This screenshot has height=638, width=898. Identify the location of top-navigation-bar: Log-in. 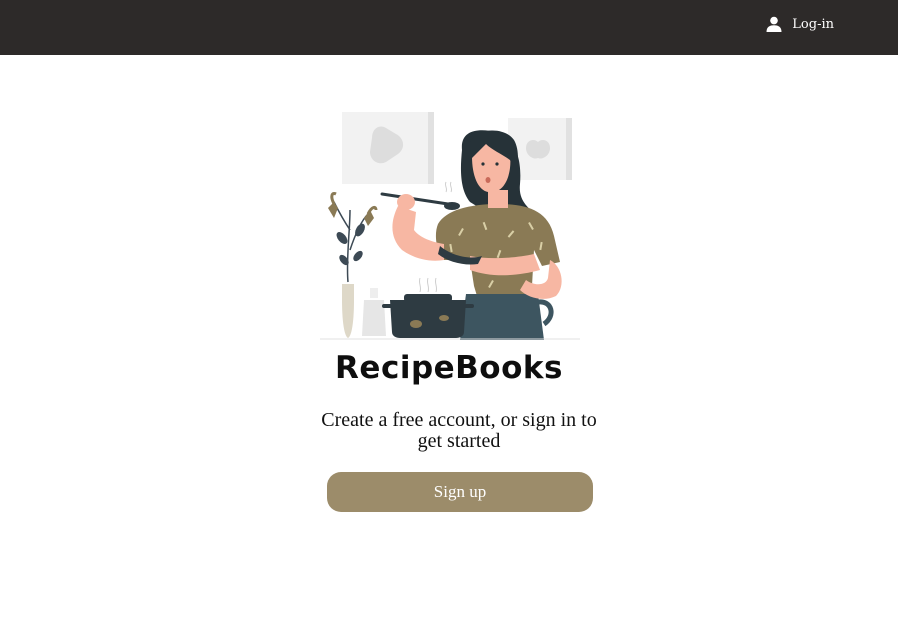
(449, 27).